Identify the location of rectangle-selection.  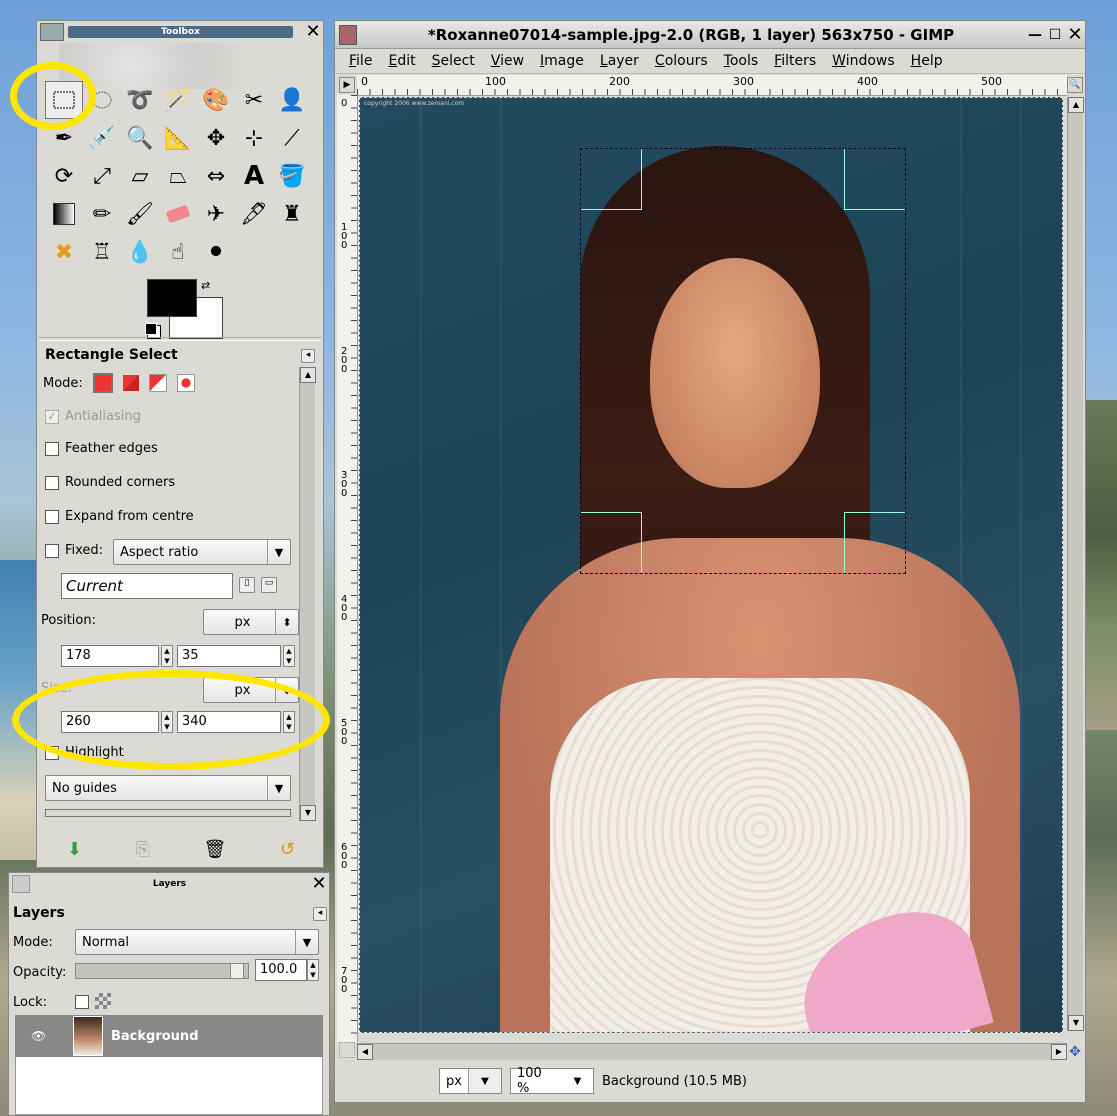
(743, 361).